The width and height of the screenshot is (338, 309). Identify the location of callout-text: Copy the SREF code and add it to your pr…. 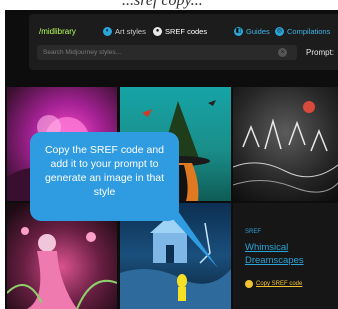
(104, 171).